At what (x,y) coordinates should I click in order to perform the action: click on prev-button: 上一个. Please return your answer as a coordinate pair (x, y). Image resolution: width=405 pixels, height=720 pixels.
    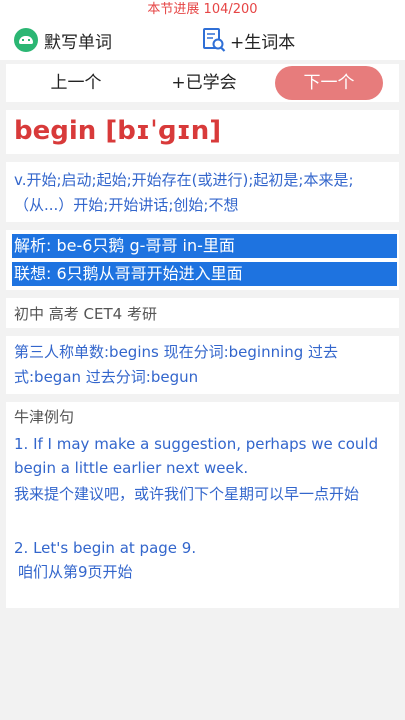
    Looking at the image, I should click on (76, 83).